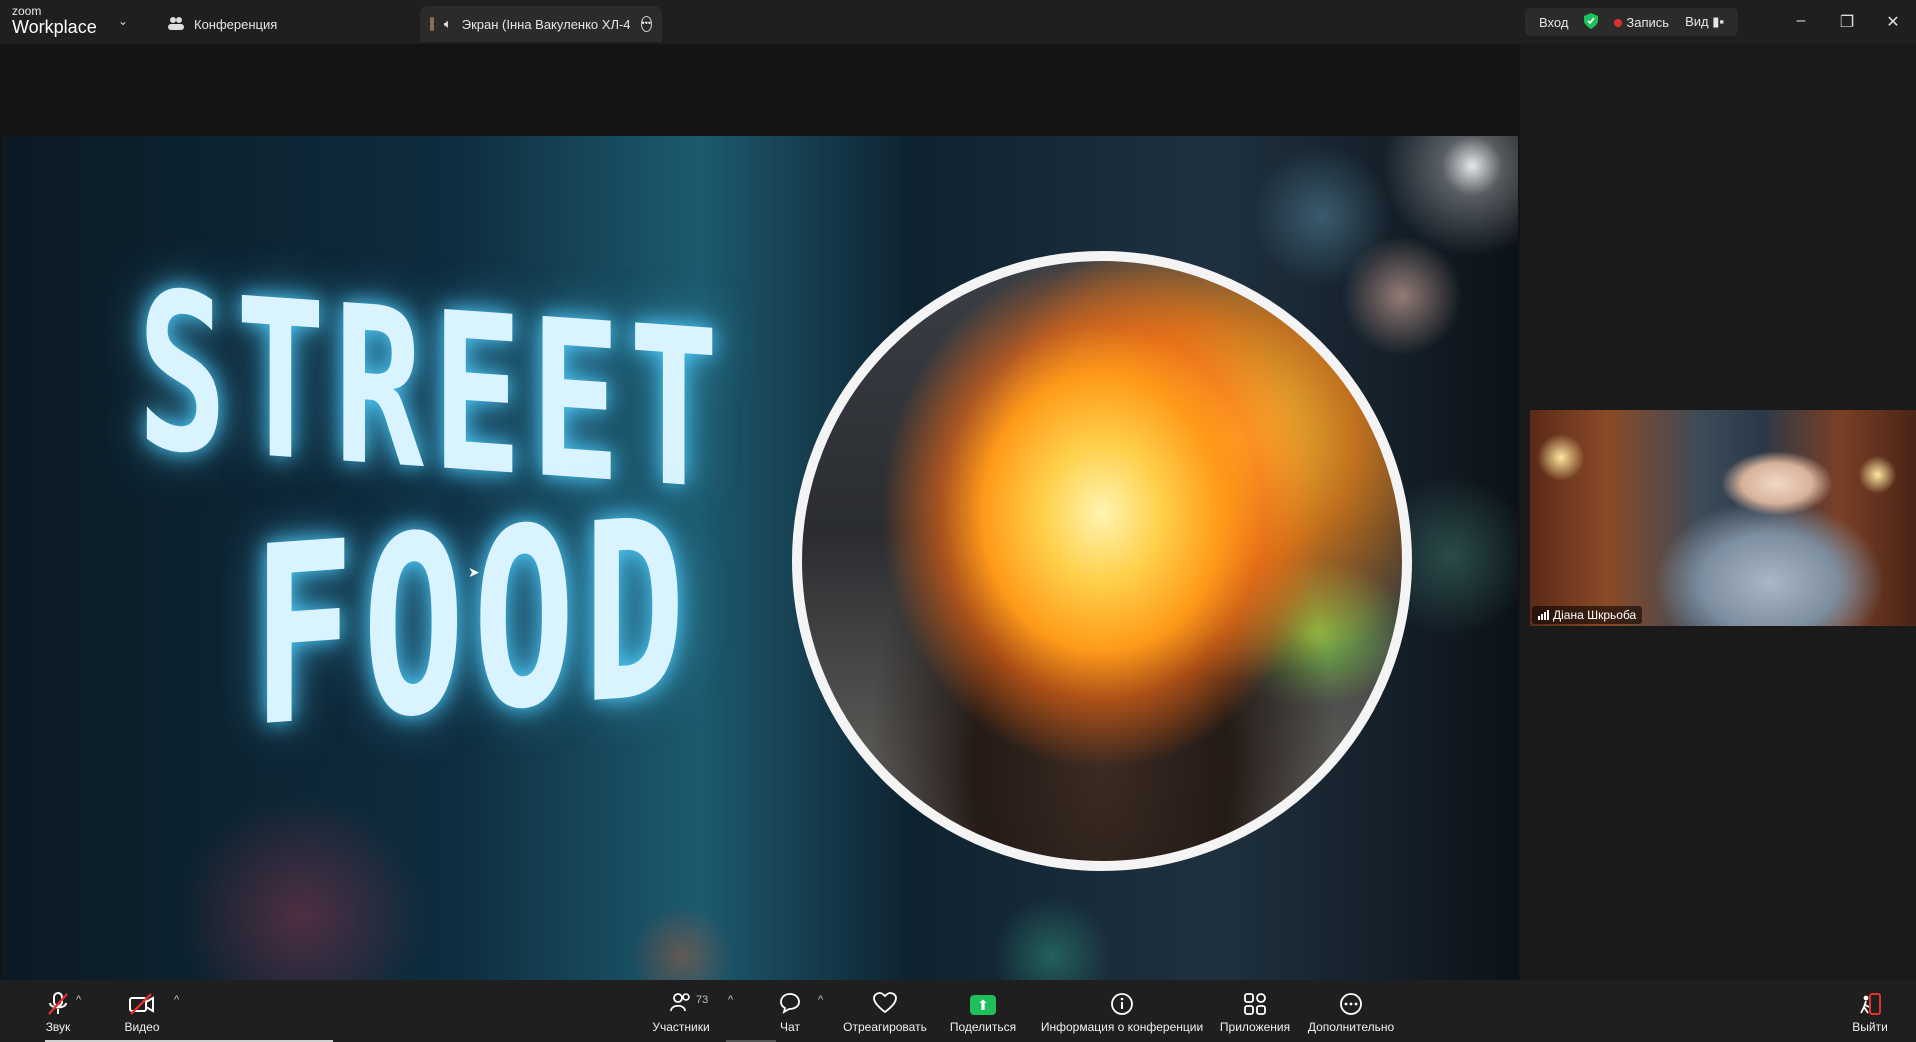  I want to click on signal-strength-icon, so click(1543, 615).